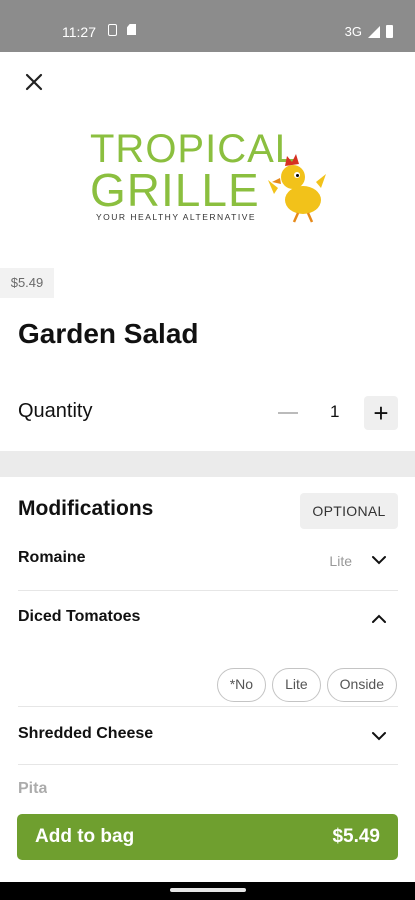 The height and width of the screenshot is (900, 415). Describe the element at coordinates (112, 30) in the screenshot. I see `sim-icon` at that location.